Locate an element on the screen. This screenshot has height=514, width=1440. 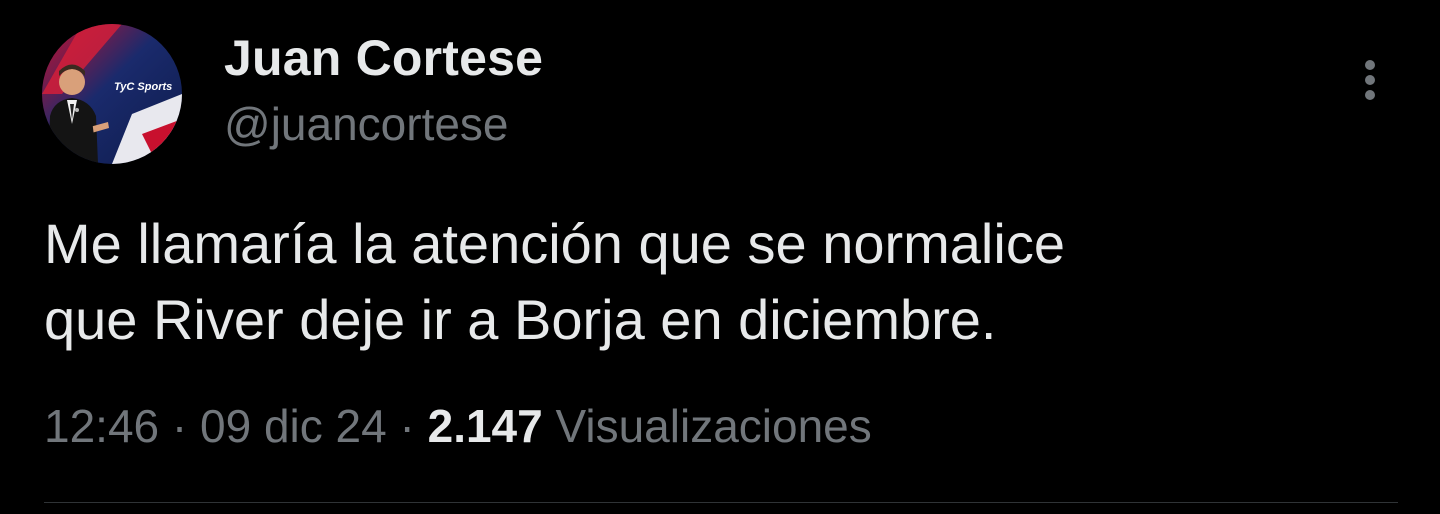
tweet-time: 12:46 is located at coordinates (101, 426).